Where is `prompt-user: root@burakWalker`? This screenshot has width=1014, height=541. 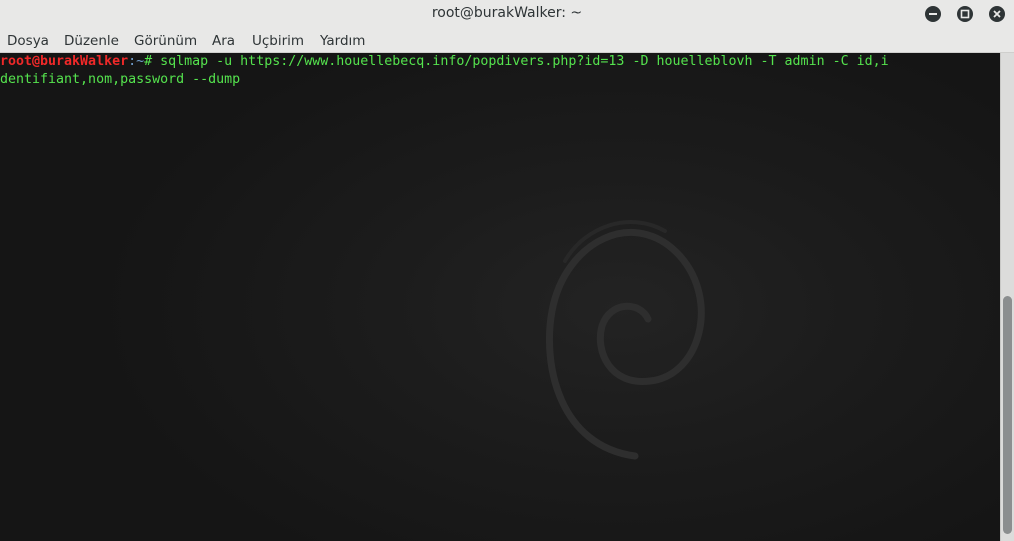
prompt-user: root@burakWalker is located at coordinates (64, 61).